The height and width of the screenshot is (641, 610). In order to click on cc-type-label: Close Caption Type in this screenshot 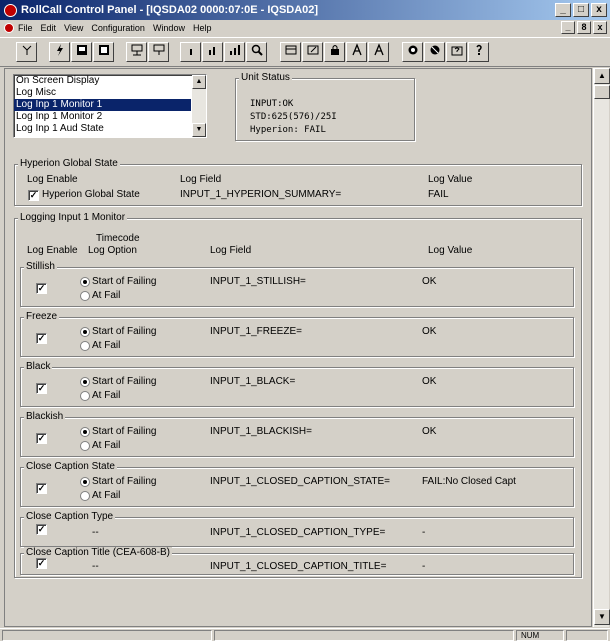, I will do `click(70, 517)`.